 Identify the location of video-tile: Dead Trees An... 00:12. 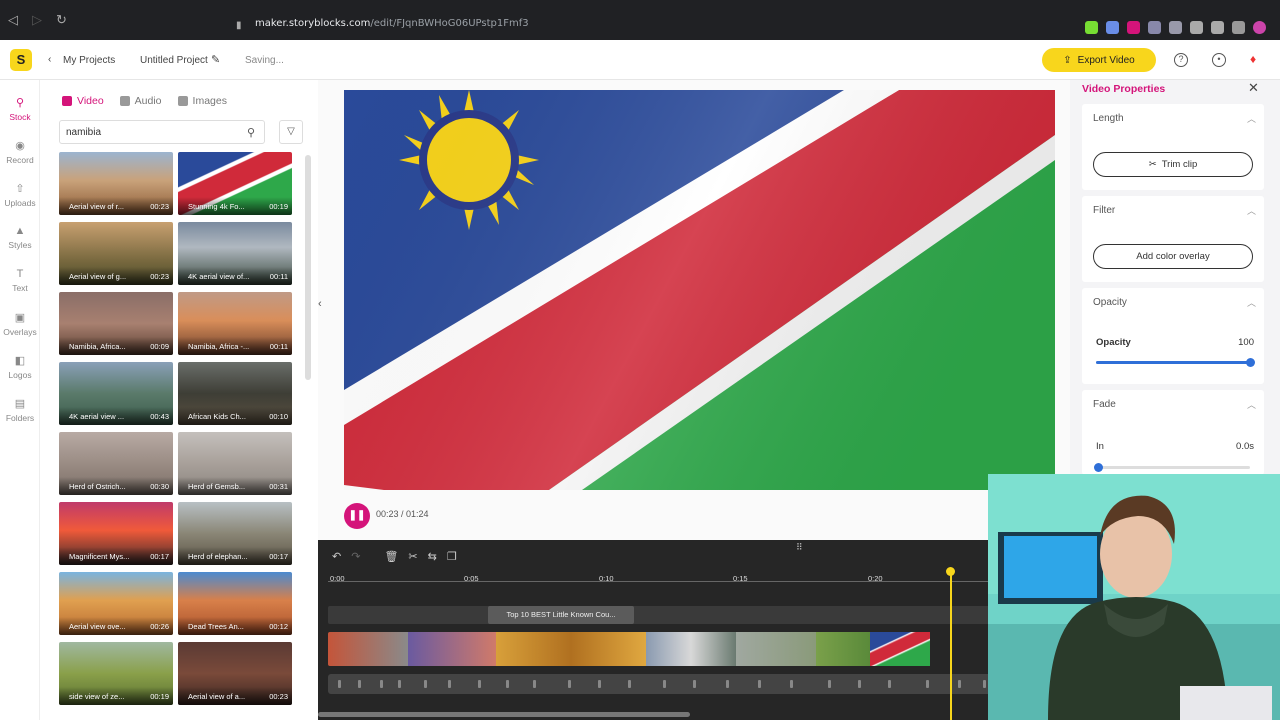
(235, 603).